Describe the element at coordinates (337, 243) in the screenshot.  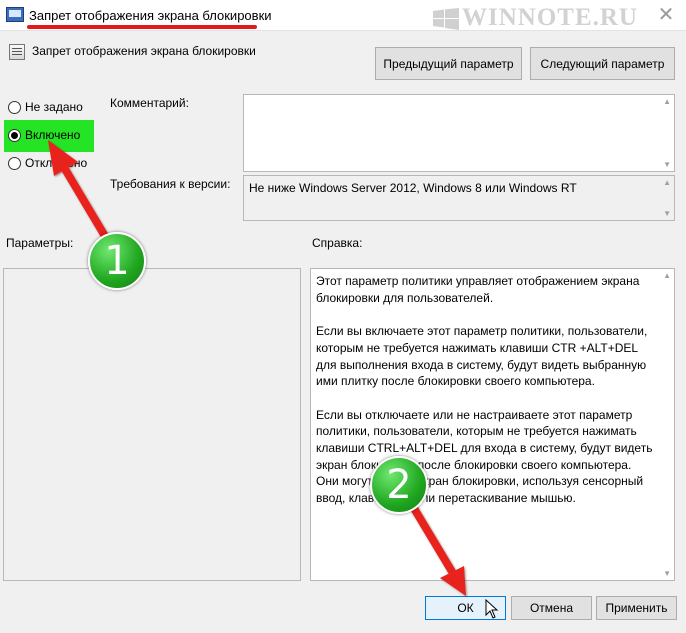
I see `help-label: Справка:` at that location.